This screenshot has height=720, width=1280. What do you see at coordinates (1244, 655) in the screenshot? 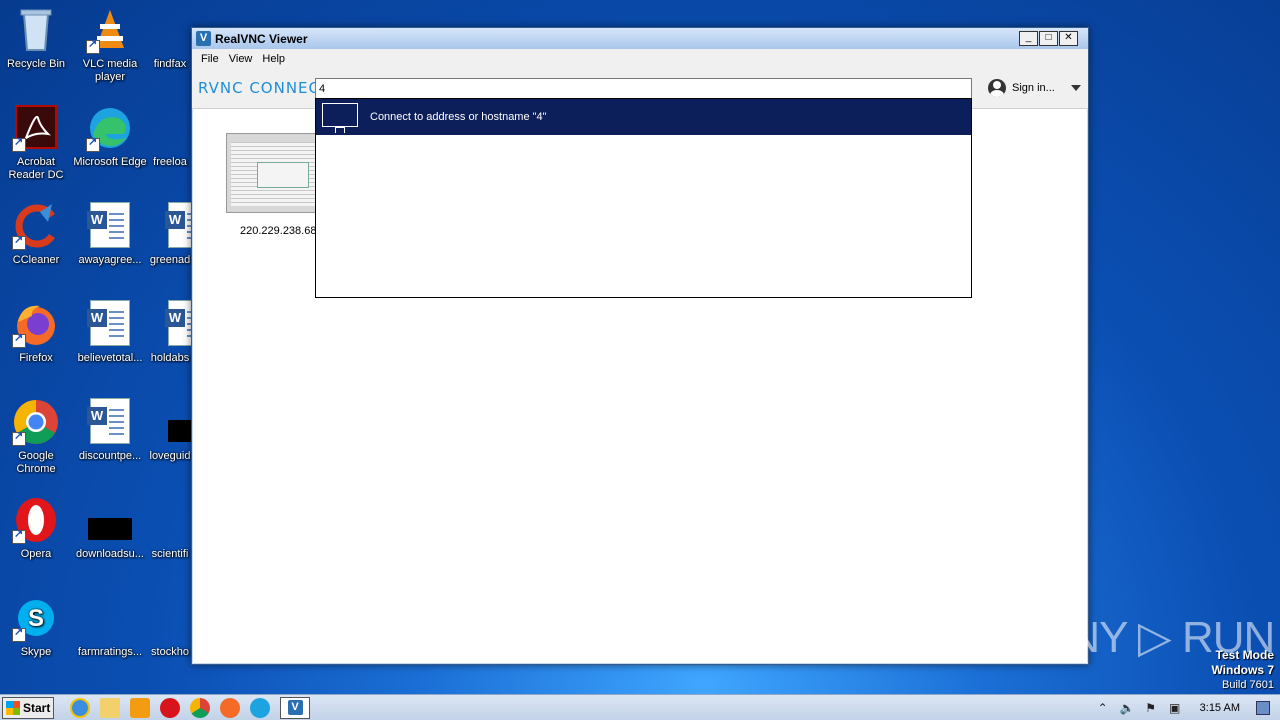
I see `test-mode-line1: Test Mode` at bounding box center [1244, 655].